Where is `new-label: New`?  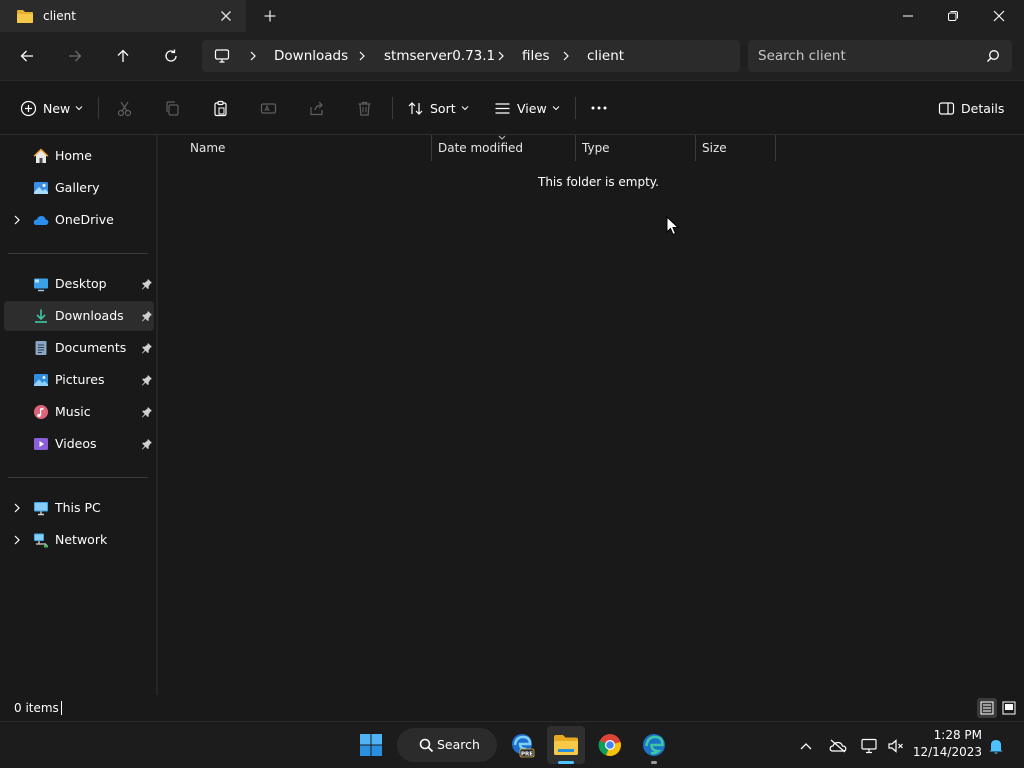 new-label: New is located at coordinates (57, 108).